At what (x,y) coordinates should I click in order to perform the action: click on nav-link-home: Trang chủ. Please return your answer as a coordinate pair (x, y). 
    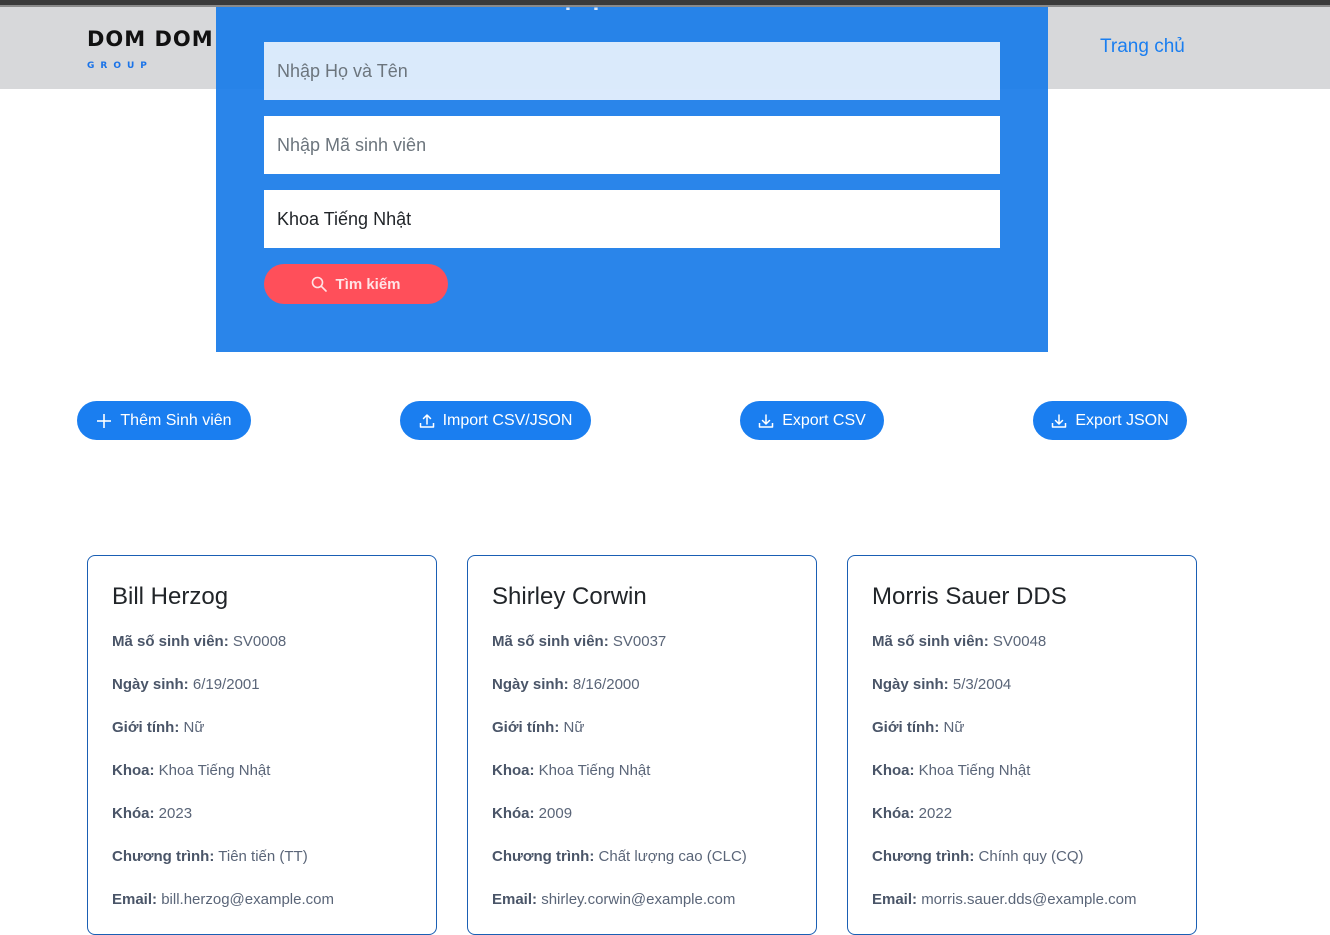
    Looking at the image, I should click on (1142, 47).